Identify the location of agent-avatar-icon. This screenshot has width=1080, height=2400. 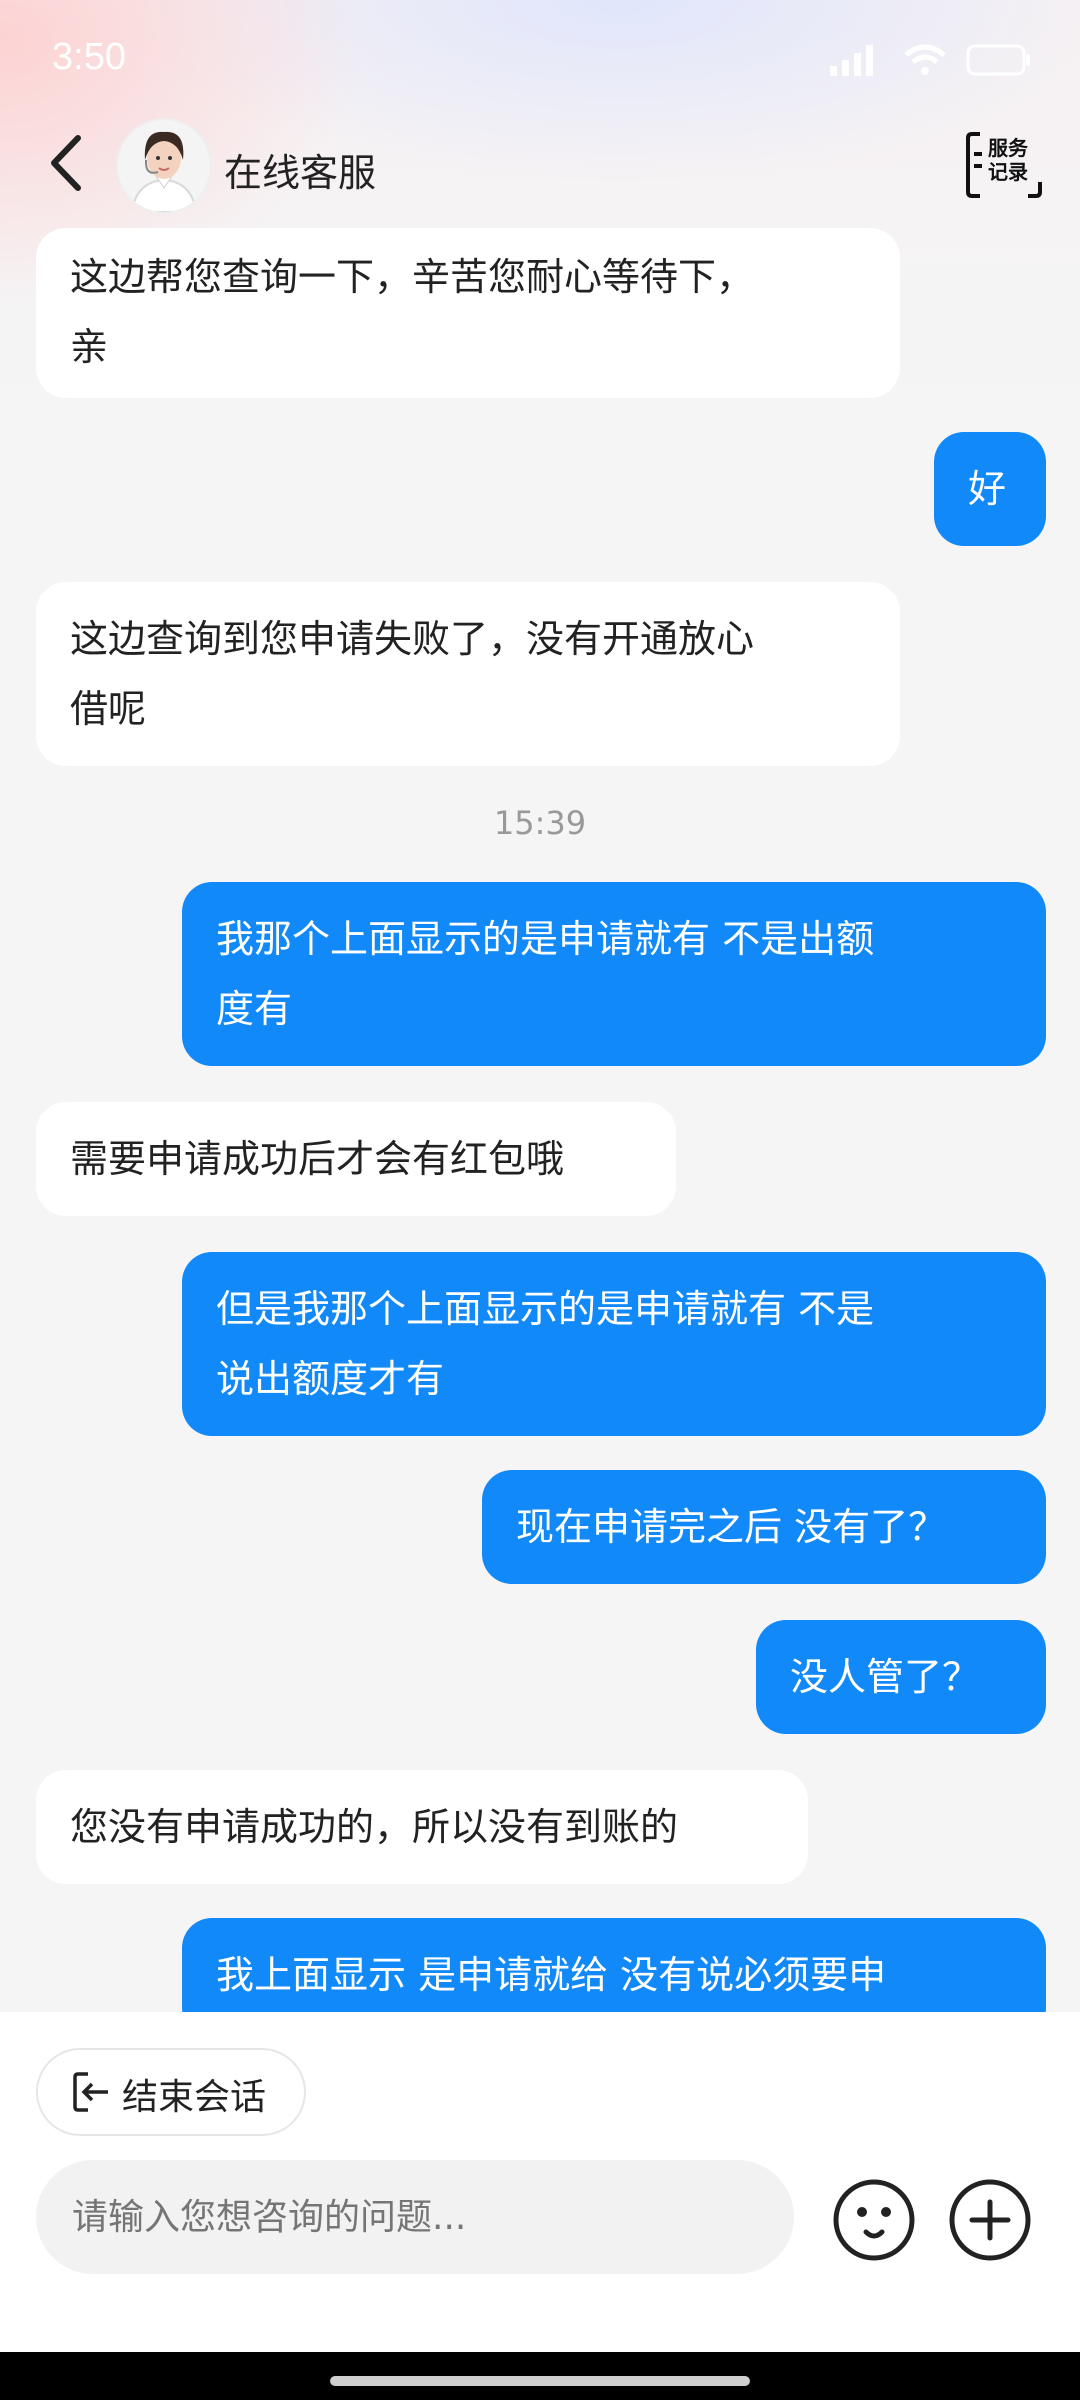
(164, 166).